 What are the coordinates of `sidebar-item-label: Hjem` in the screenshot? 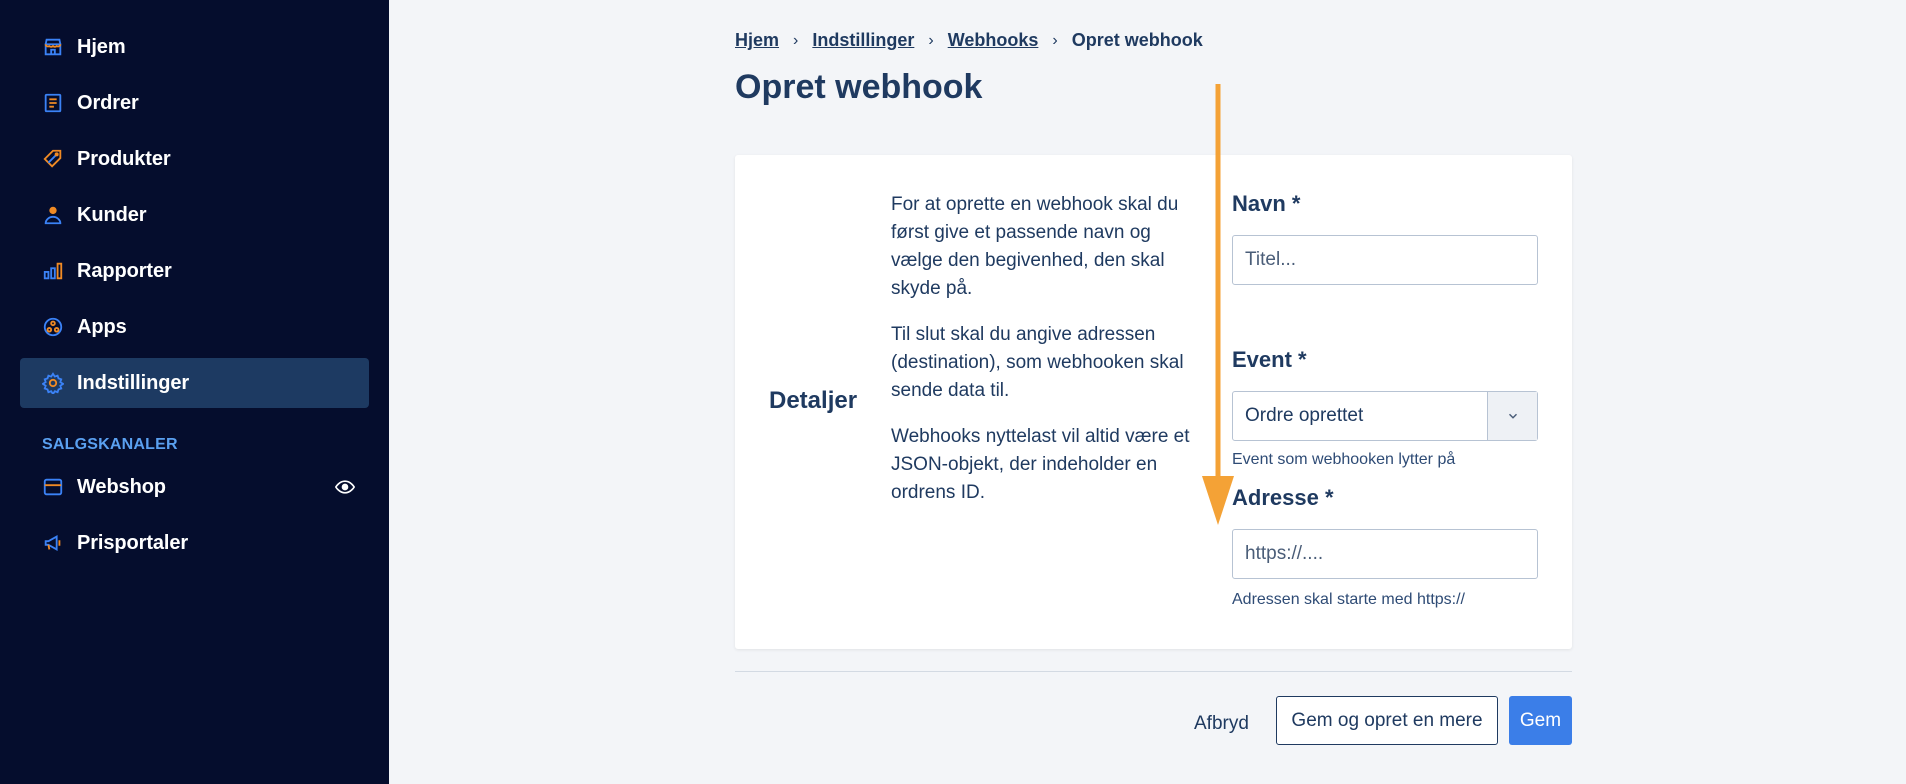 It's located at (101, 46).